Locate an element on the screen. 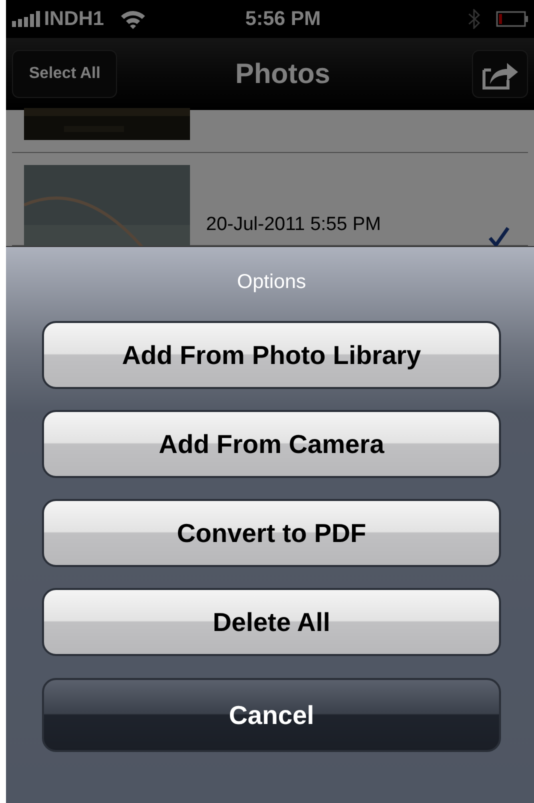  option-button: Convert to PDF is located at coordinates (271, 533).